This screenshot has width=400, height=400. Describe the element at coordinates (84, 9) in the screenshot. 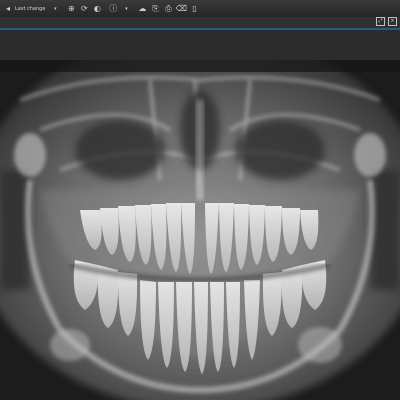

I see `rotate-icon: ⟳` at that location.